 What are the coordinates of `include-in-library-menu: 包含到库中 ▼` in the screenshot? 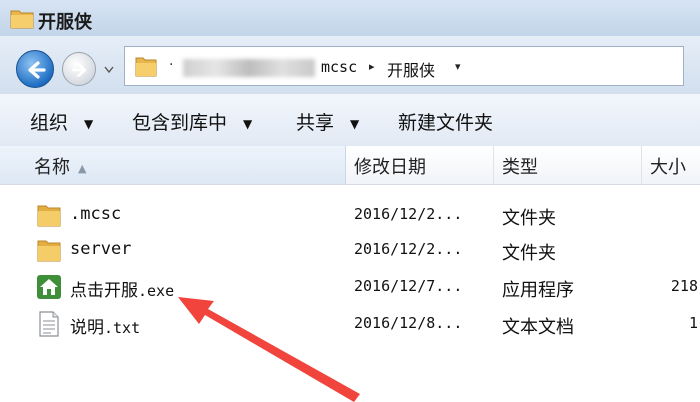 It's located at (192, 121).